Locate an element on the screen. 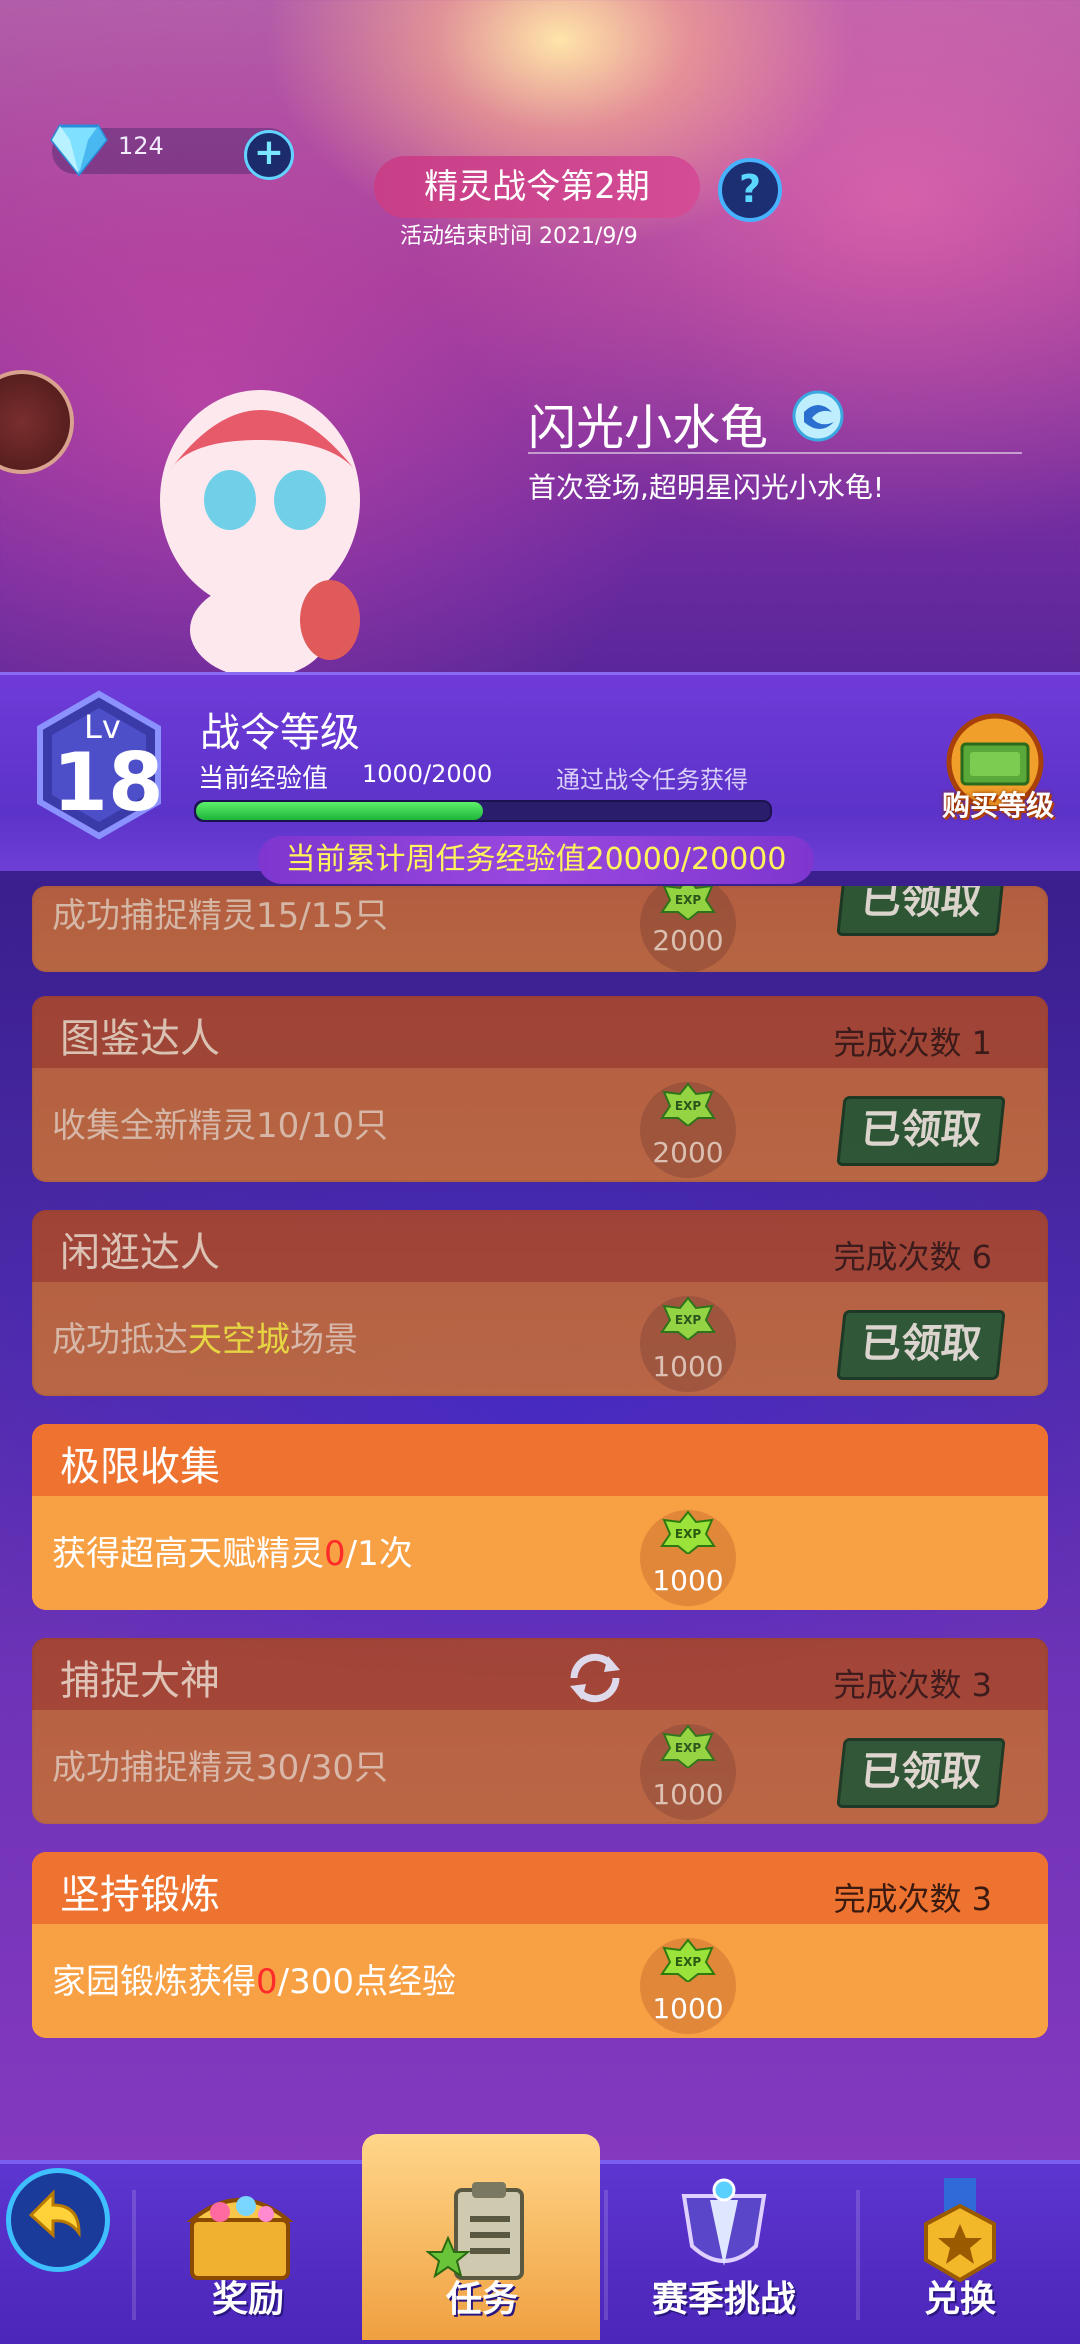 This screenshot has width=1080, height=2344. back-button is located at coordinates (58, 2220).